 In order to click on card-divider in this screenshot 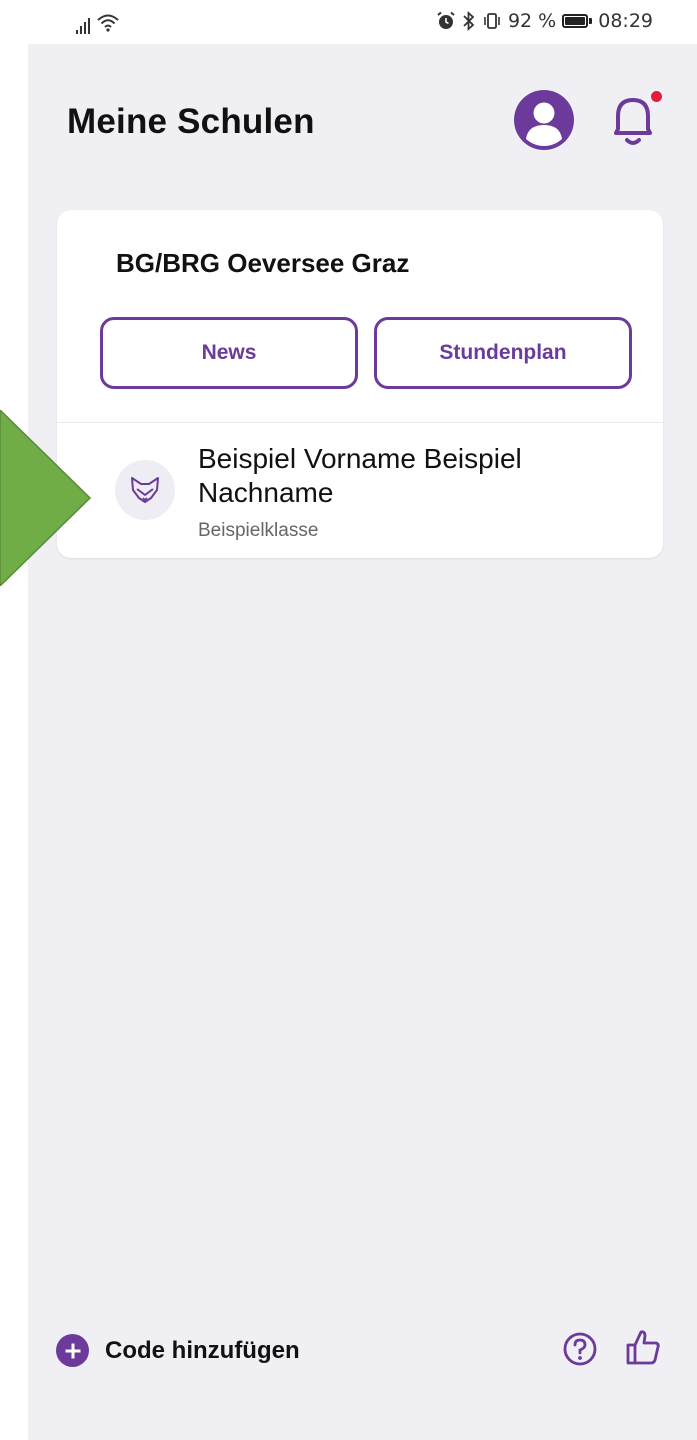, I will do `click(360, 422)`.